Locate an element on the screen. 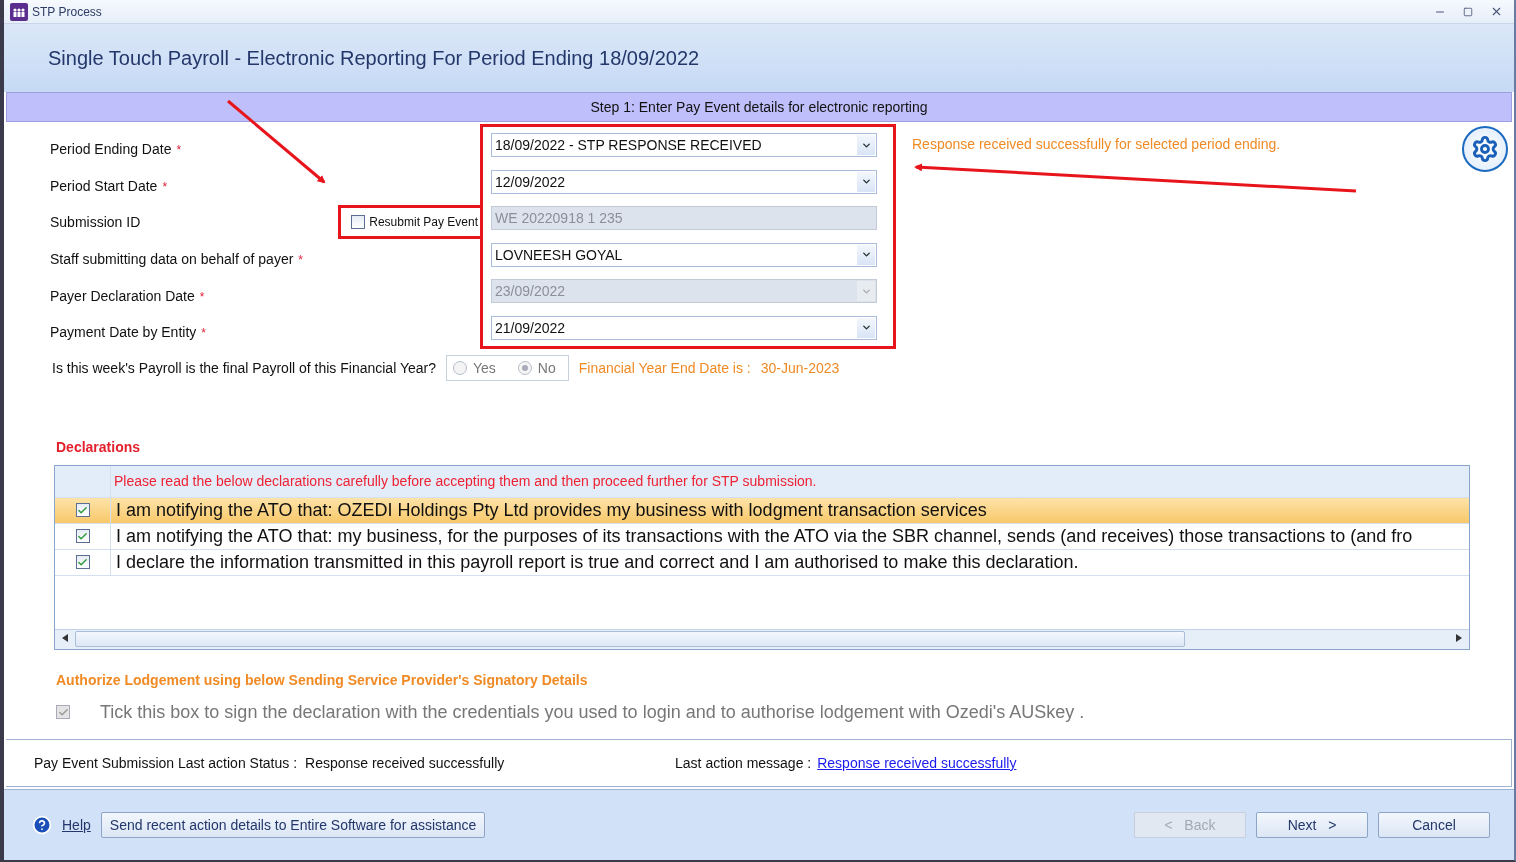 The width and height of the screenshot is (1516, 862). financial-year-end-date: 30-Jun-2023 is located at coordinates (800, 367).